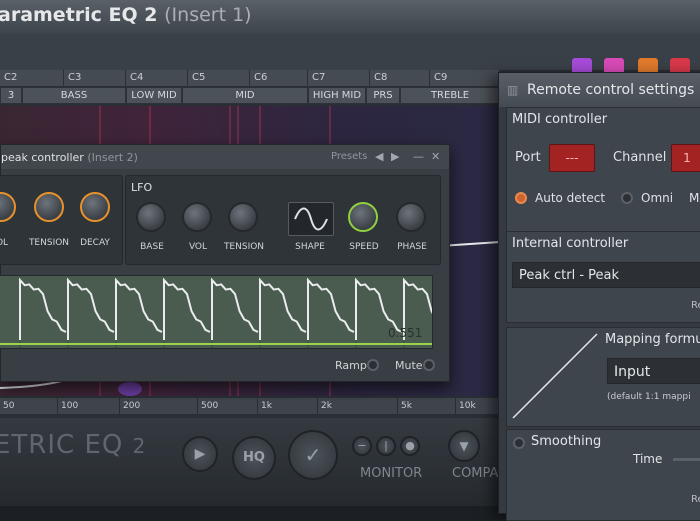  What do you see at coordinates (391, 473) in the screenshot?
I see `monitor-label: MONITOR` at bounding box center [391, 473].